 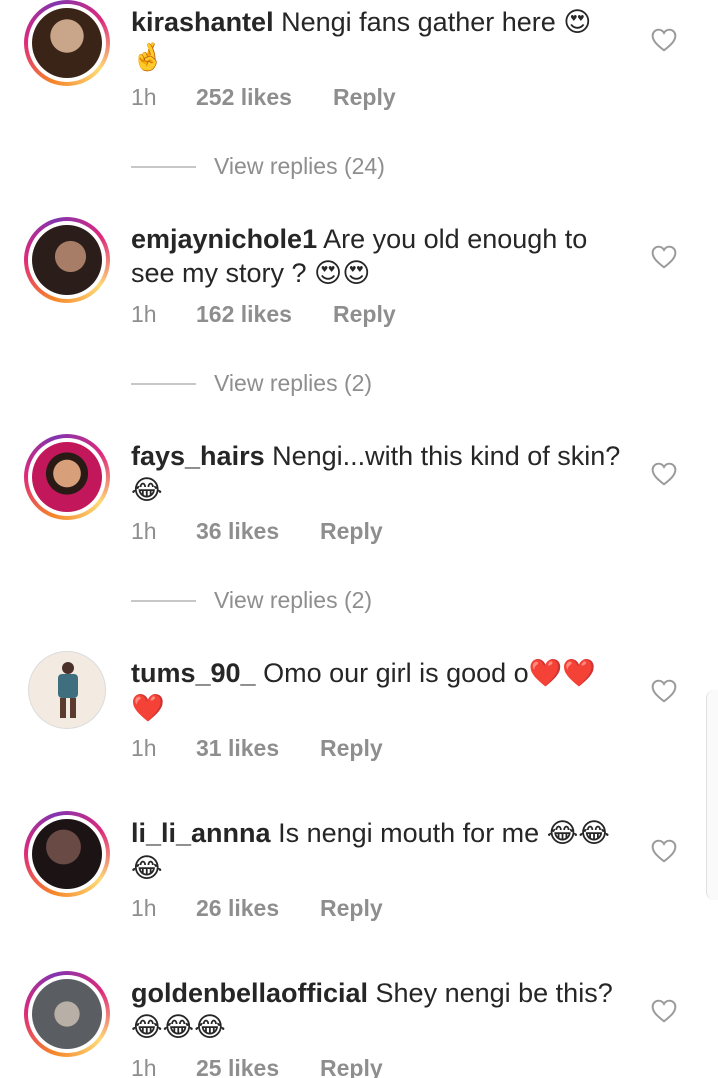 I want to click on comment-meta: 1h 25 likes Reply, so click(x=257, y=1066).